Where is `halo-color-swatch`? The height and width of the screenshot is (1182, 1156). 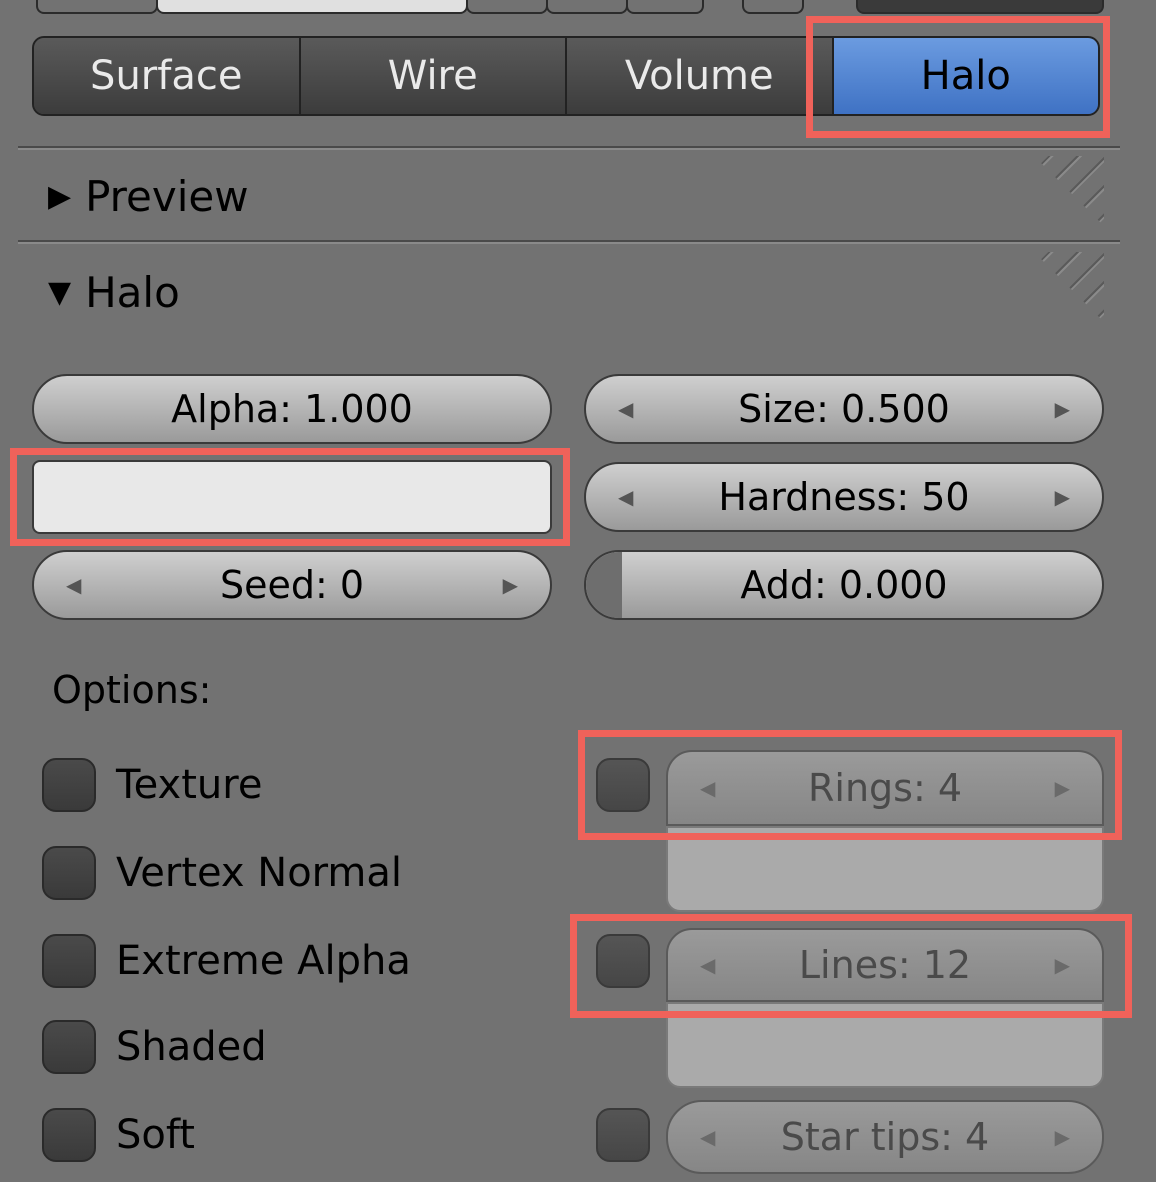
halo-color-swatch is located at coordinates (292, 497).